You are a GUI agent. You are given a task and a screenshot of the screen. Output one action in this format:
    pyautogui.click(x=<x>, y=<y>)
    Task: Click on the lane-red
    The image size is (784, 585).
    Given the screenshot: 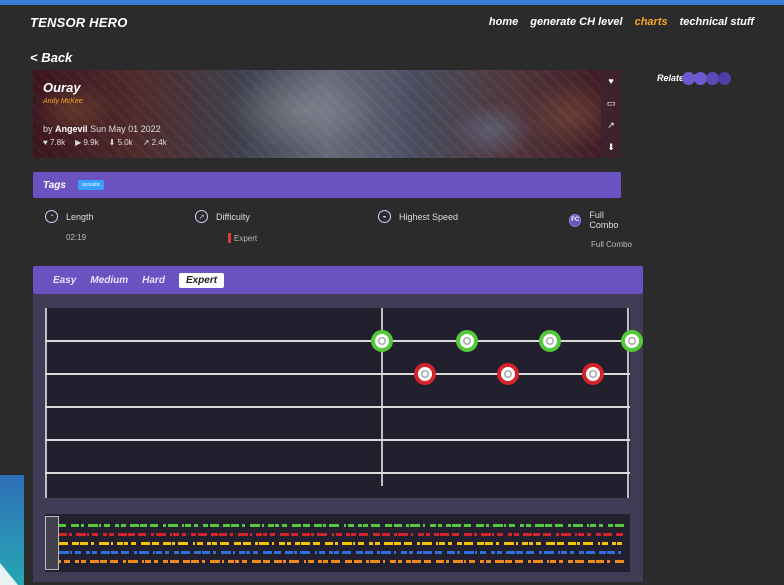 What is the action you would take?
    pyautogui.click(x=337, y=374)
    